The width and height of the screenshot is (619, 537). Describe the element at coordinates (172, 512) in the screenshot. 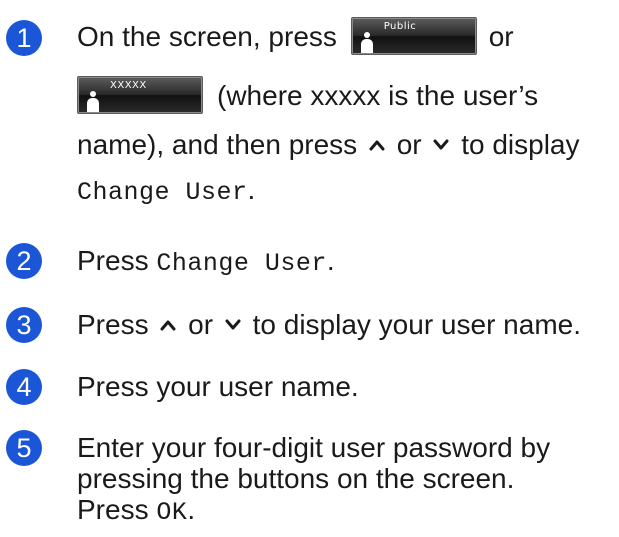

I see `button-code: OK` at that location.